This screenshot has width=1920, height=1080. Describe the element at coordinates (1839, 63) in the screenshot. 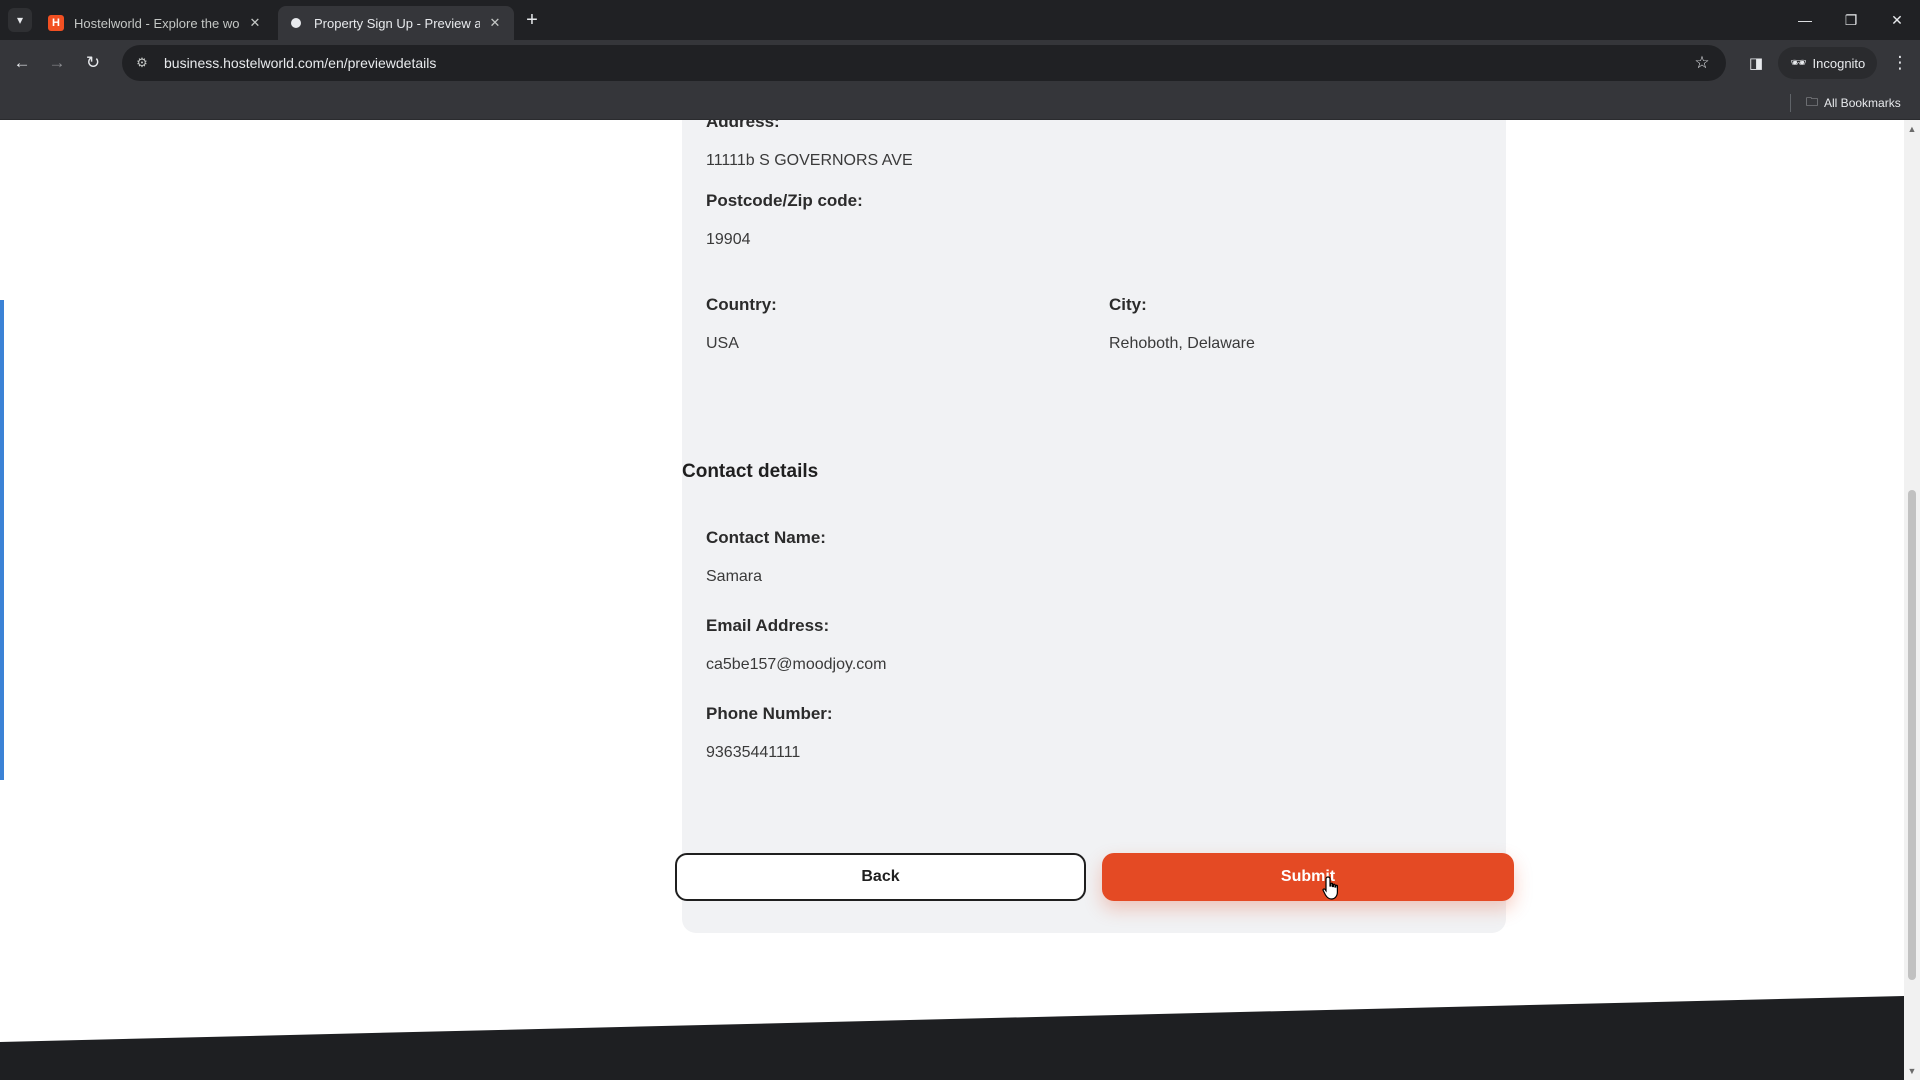

I see `incognito-label: Incognito` at that location.